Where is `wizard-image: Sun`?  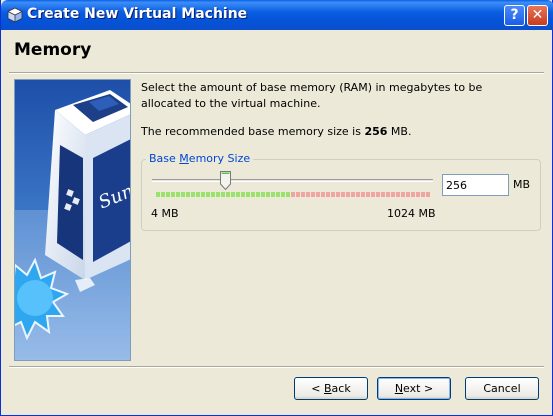
wizard-image: Sun is located at coordinates (72, 220).